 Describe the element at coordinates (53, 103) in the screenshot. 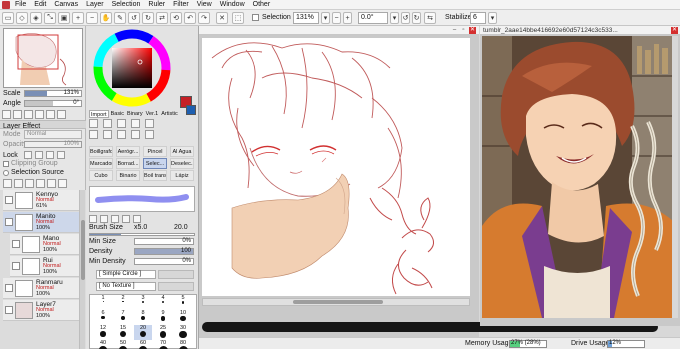

I see `angle-slider: 0°` at that location.